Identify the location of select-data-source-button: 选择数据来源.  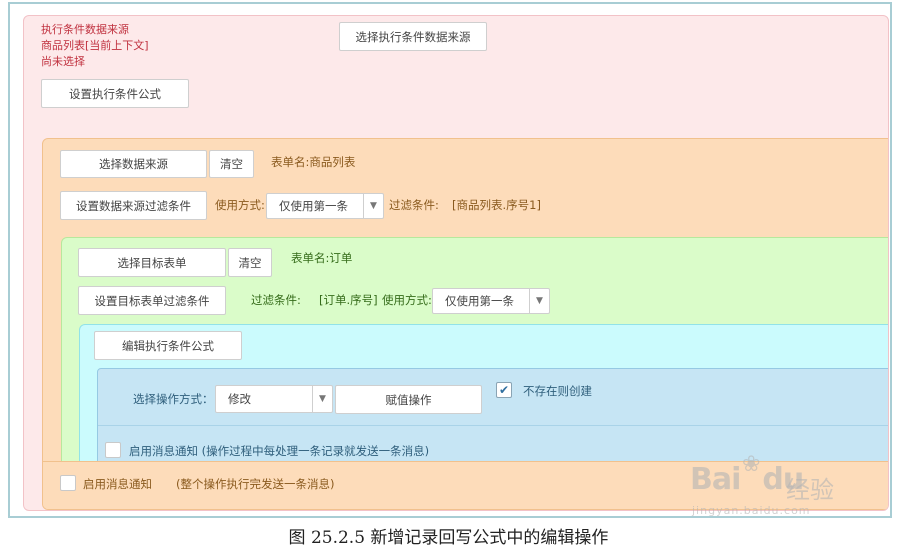
(133, 164).